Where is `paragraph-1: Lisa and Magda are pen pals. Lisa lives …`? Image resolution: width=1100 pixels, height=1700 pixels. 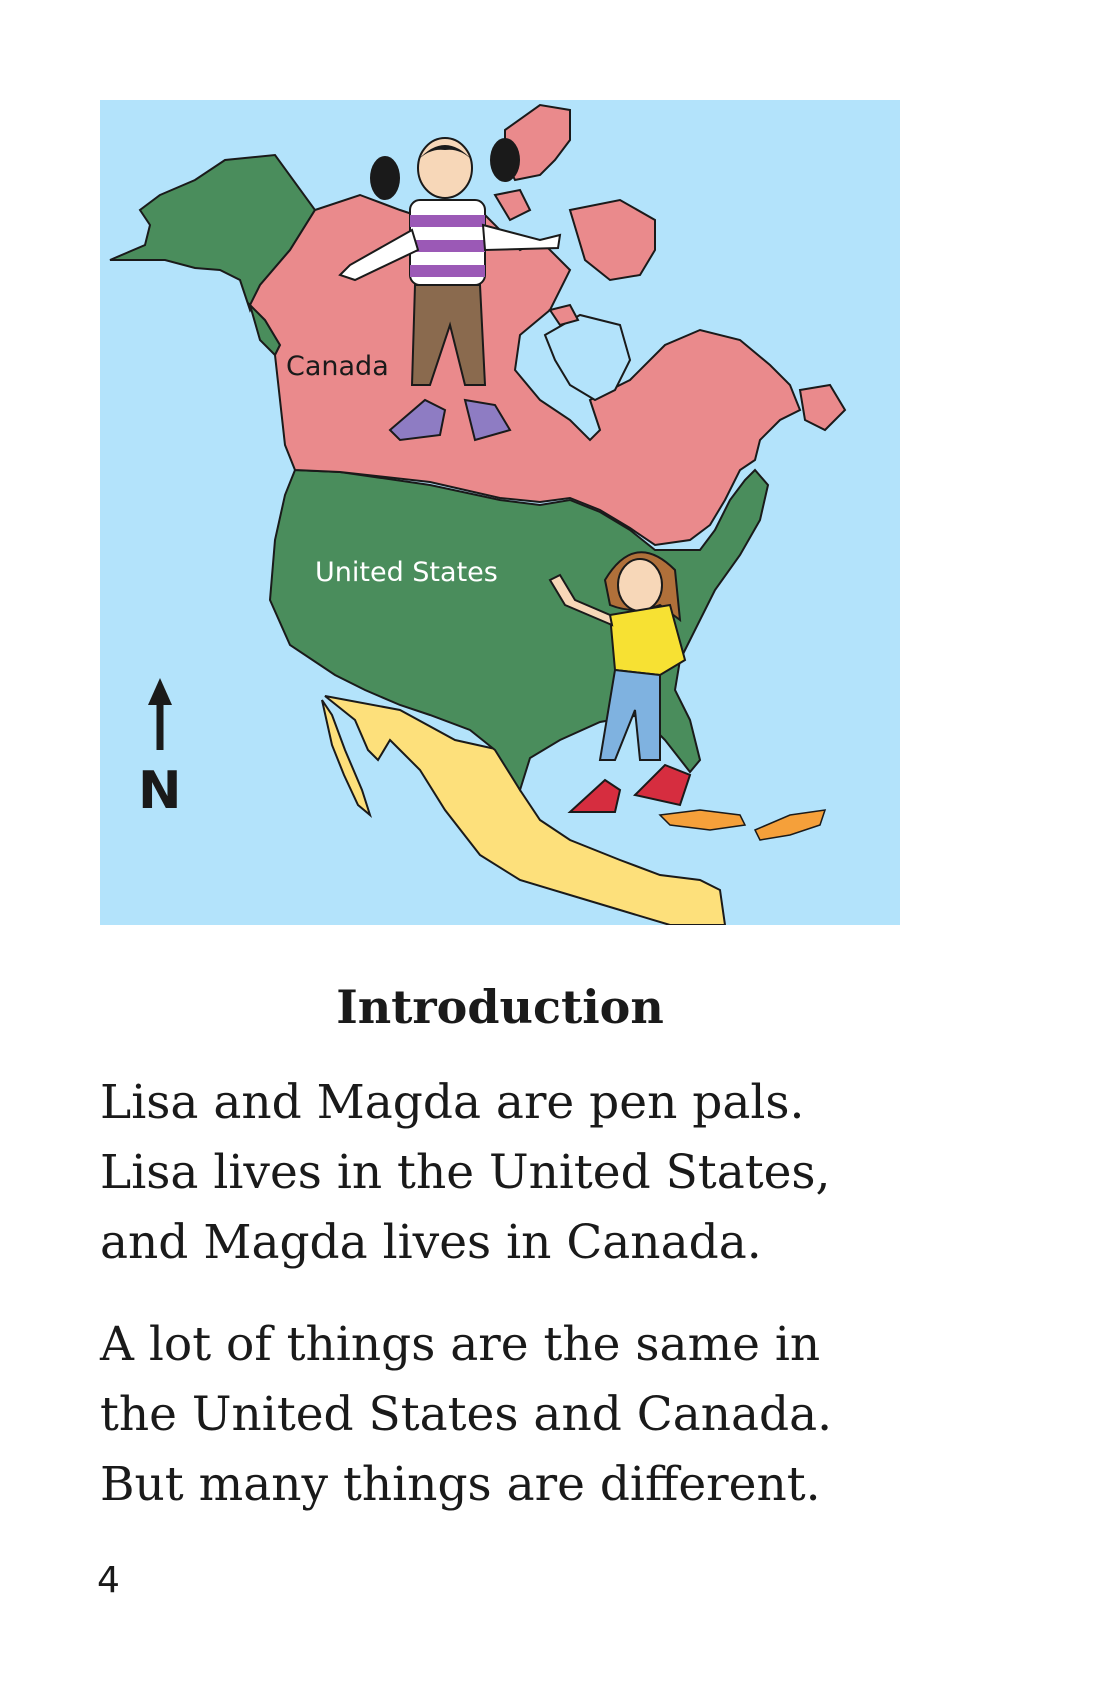
paragraph-1: Lisa and Magda are pen pals. Lisa lives … is located at coordinates (550, 1173).